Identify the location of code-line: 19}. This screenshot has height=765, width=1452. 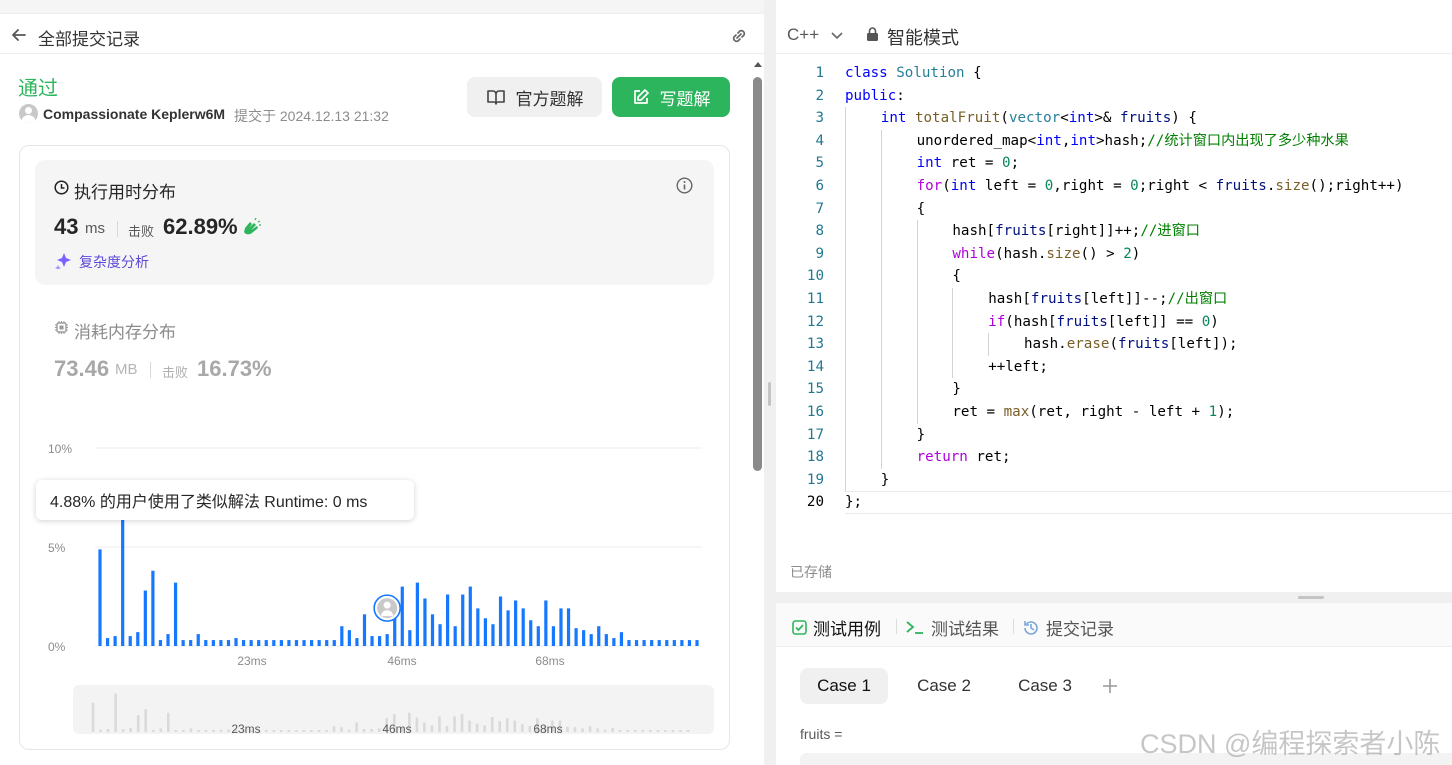
(1114, 480).